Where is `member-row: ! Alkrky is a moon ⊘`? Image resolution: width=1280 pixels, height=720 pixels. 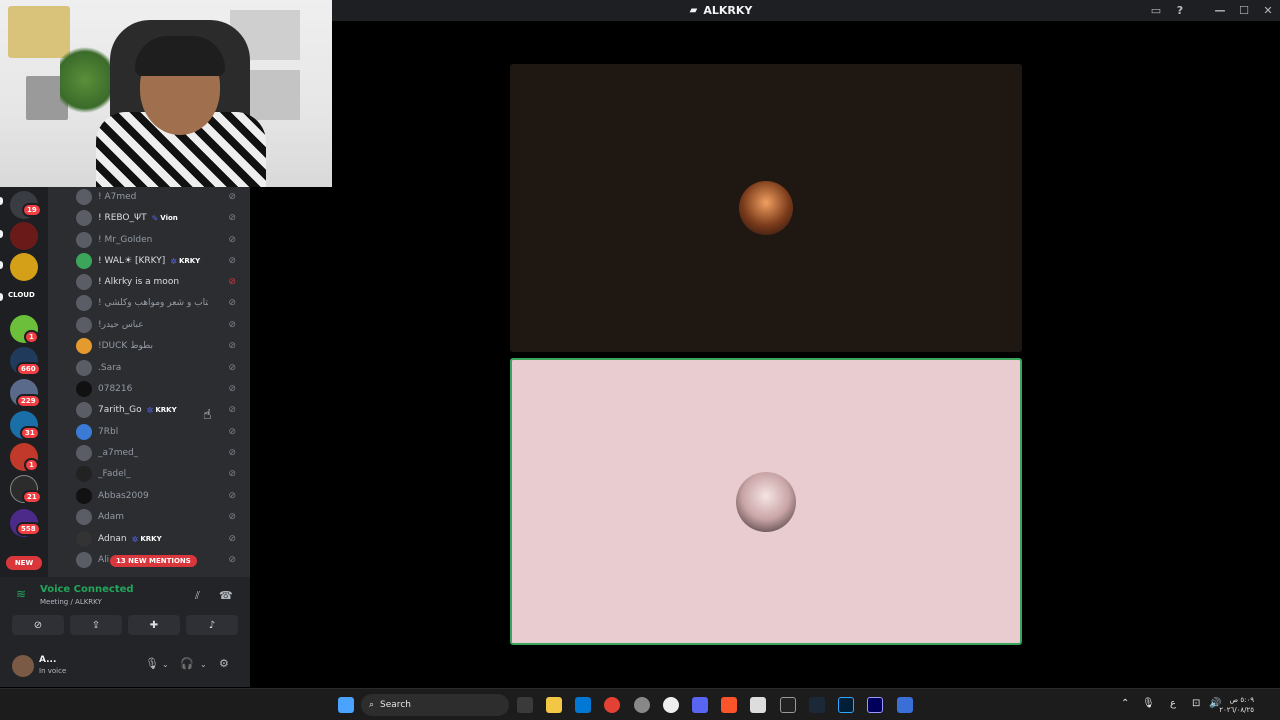
member-row: ! Alkrky is a moon ⊘ is located at coordinates (160, 282).